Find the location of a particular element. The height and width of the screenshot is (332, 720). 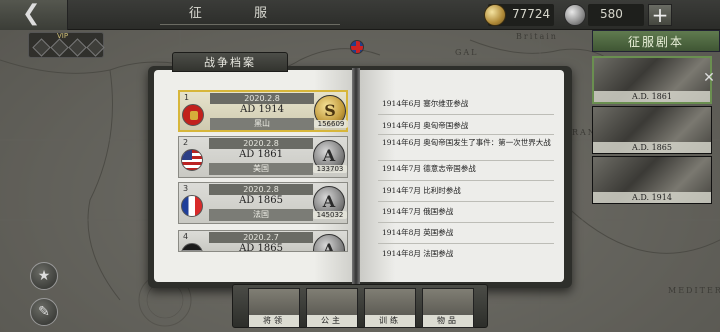

tab-items: 物品 is located at coordinates (448, 308).